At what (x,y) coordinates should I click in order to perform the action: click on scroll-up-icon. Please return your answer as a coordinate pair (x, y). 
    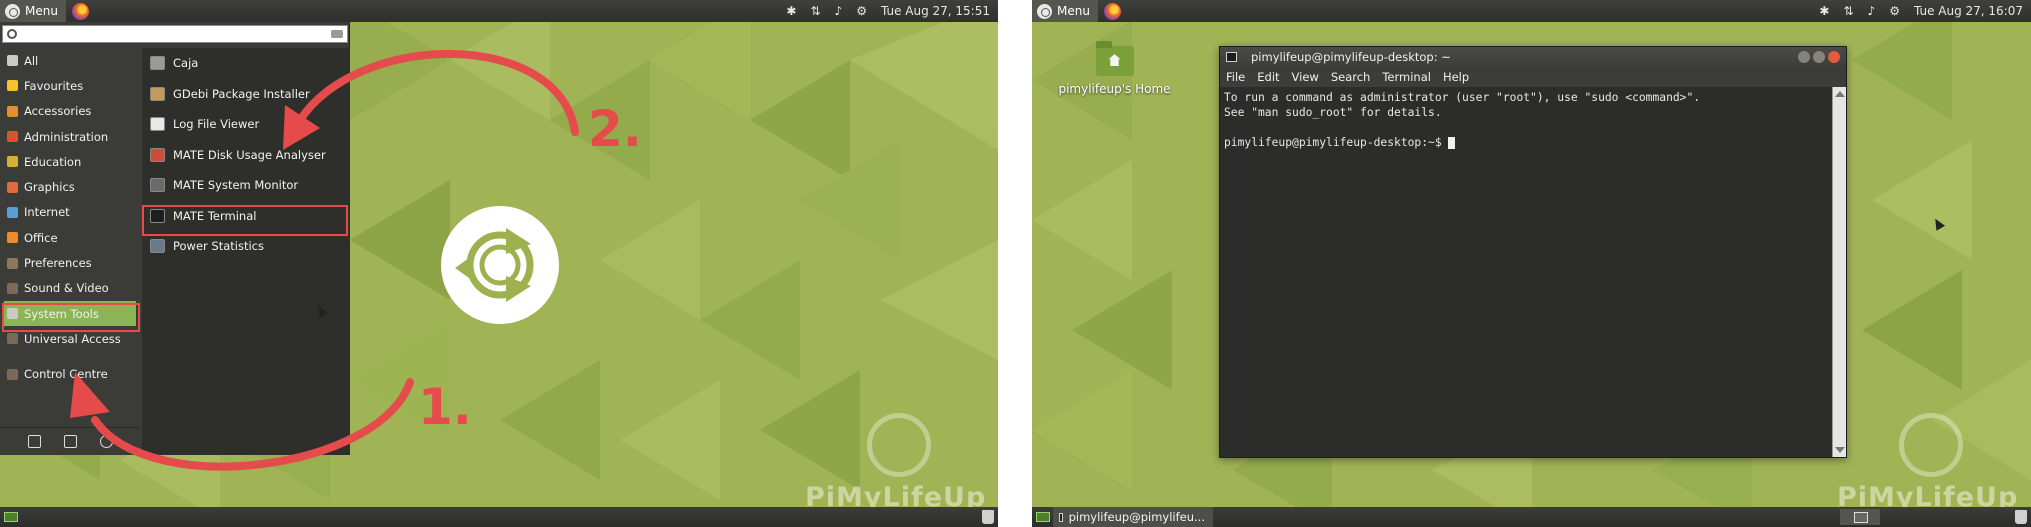
    Looking at the image, I should click on (1840, 94).